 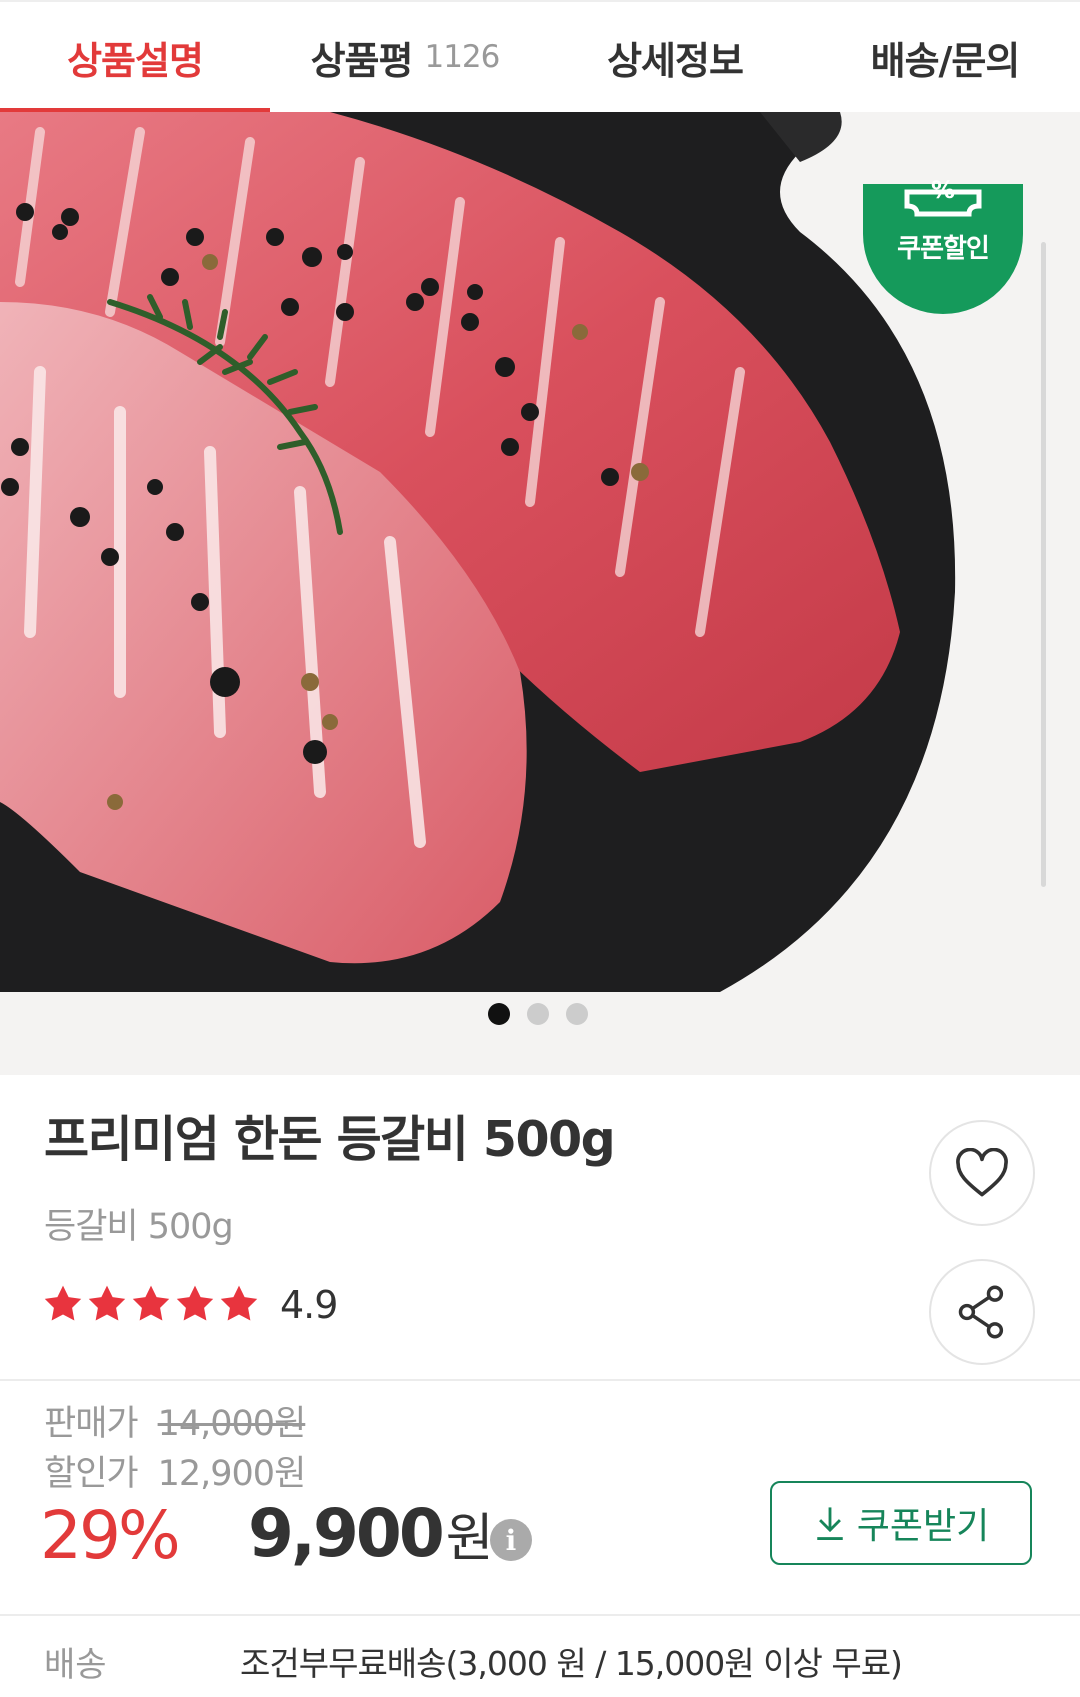 What do you see at coordinates (232, 1424) in the screenshot?
I see `sale-price-value: 14,000원` at bounding box center [232, 1424].